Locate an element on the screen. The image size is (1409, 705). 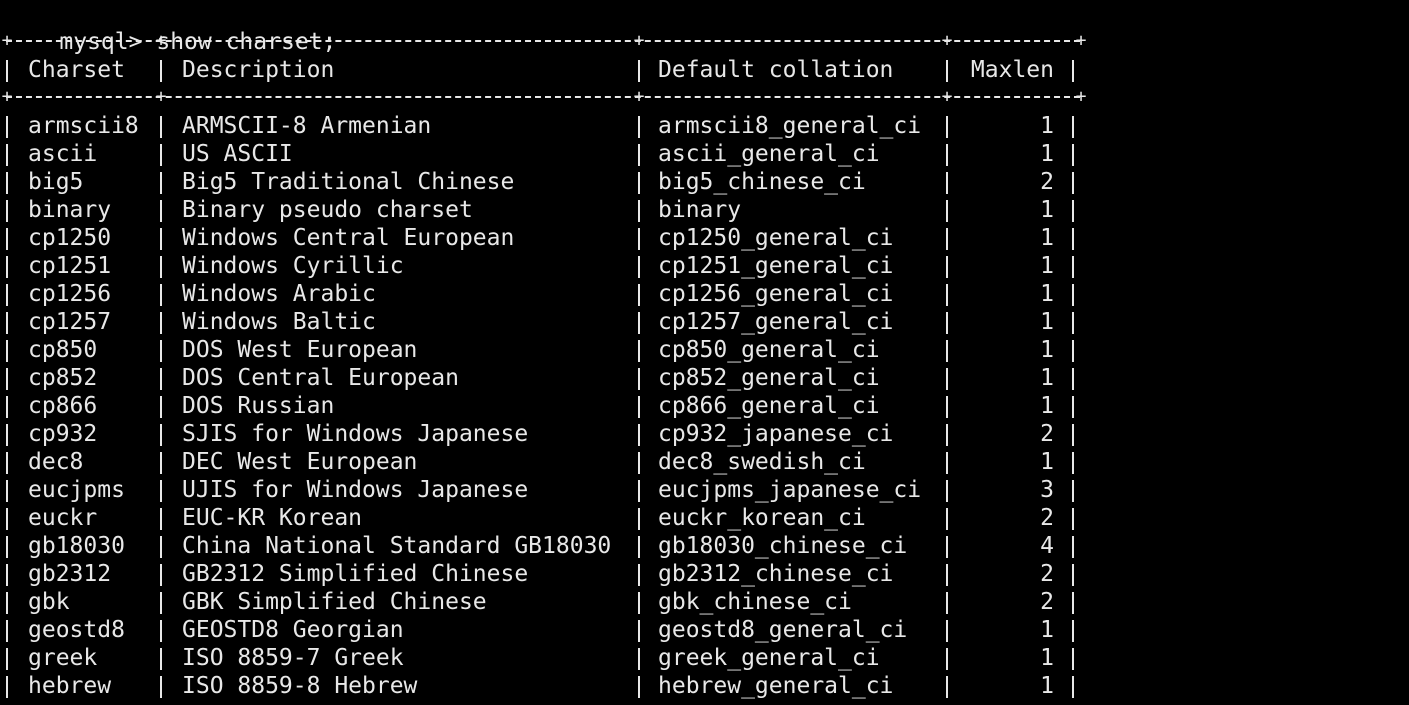
cell-description: ISO 8859-7 Greek is located at coordinates (293, 658).